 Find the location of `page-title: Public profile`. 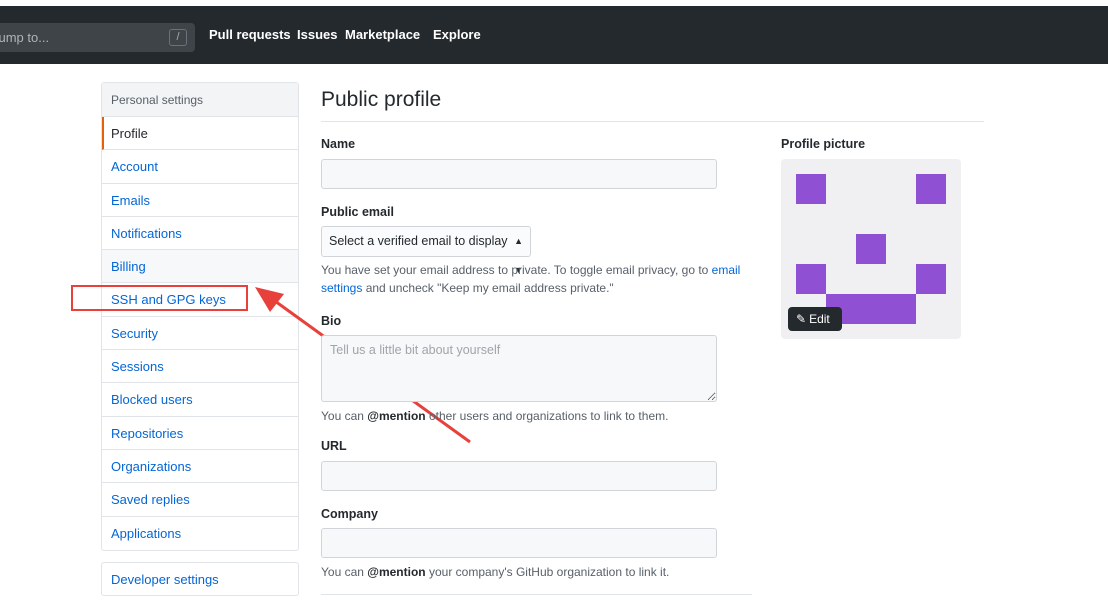

page-title: Public profile is located at coordinates (381, 99).